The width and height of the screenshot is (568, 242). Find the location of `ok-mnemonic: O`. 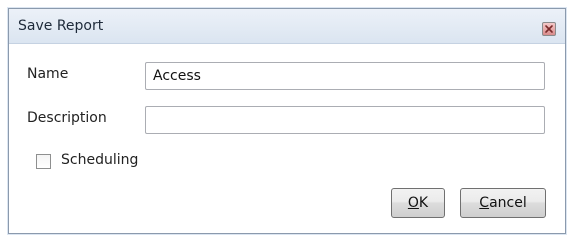

ok-mnemonic: O is located at coordinates (413, 203).